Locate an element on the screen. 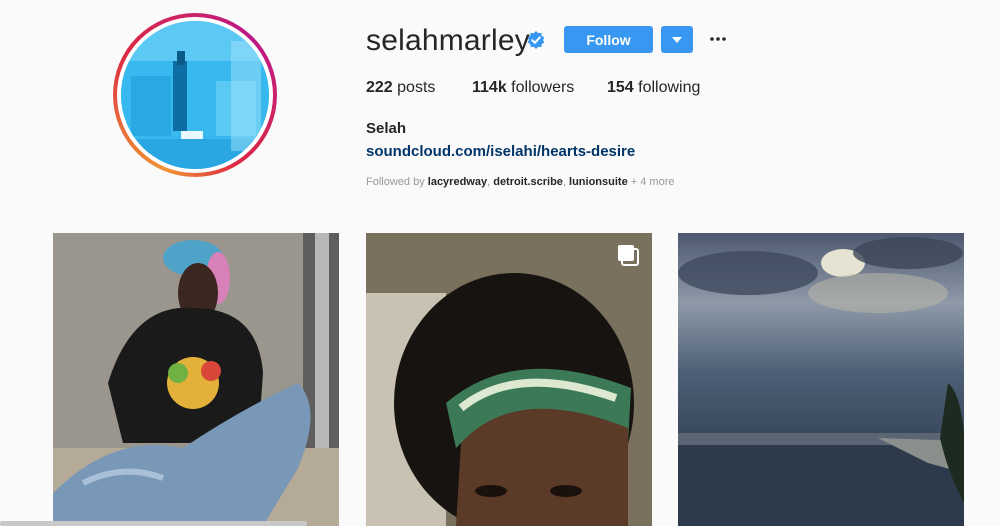 This screenshot has width=1000, height=526. profile-full-name: Selah is located at coordinates (386, 128).